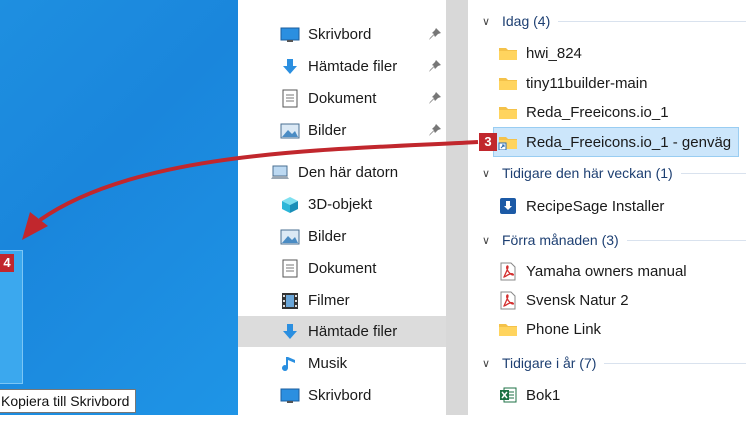 The image size is (750, 421). What do you see at coordinates (629, 142) in the screenshot?
I see `file-name: Reda_Freeicons.io_1 - genväg` at bounding box center [629, 142].